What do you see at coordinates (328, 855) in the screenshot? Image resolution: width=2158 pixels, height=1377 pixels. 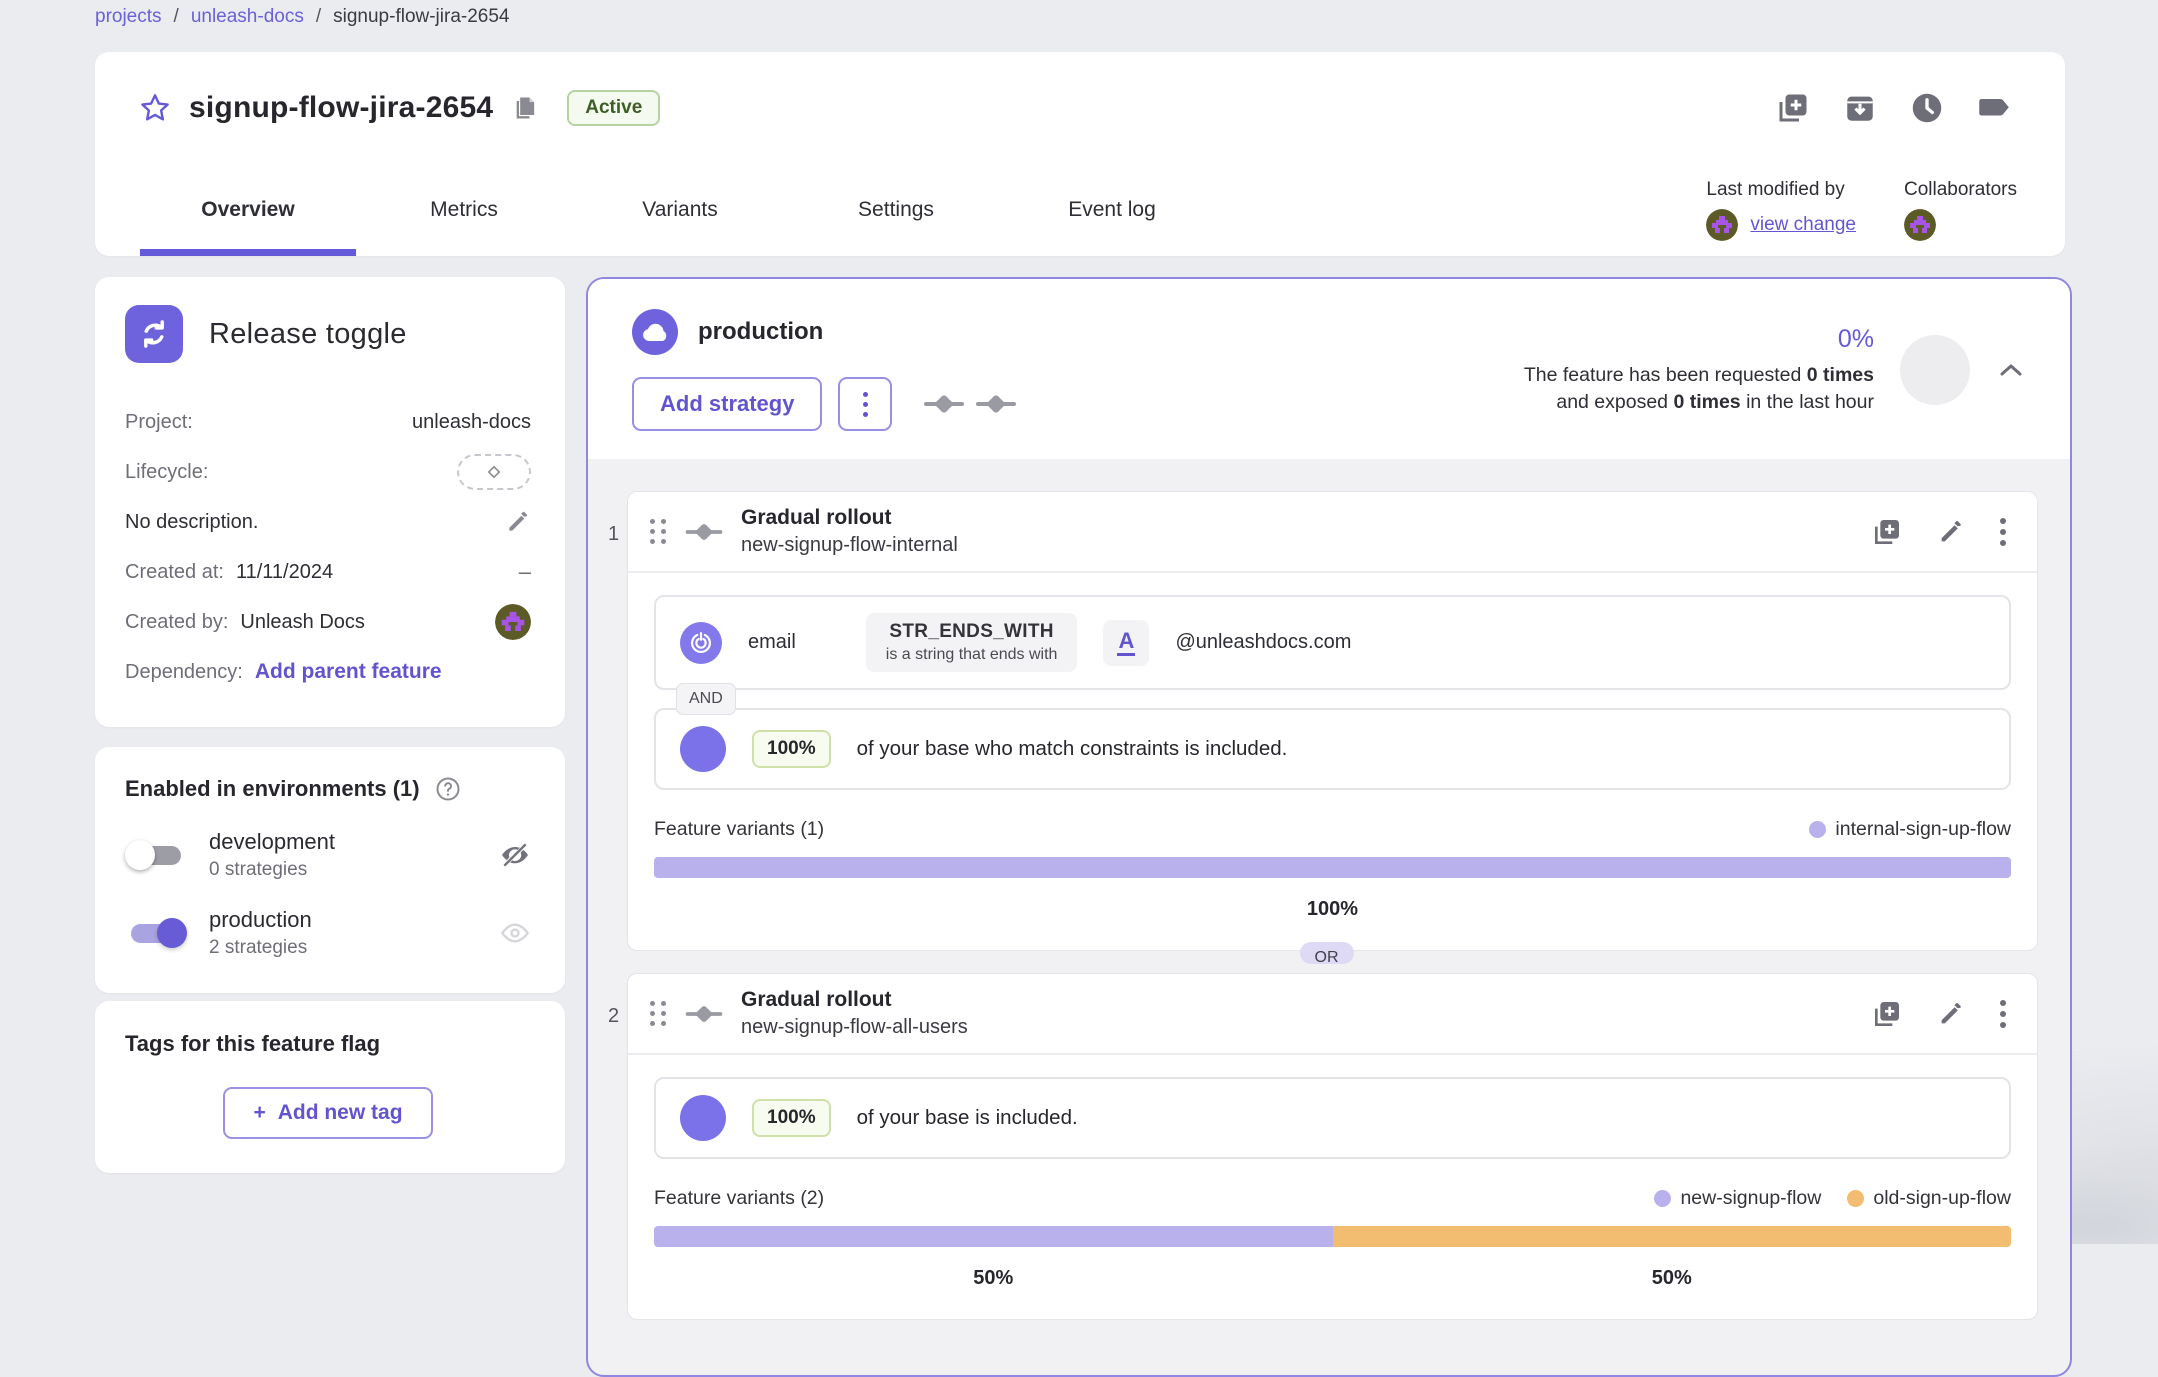 I see `environment-row-development: development 0 strategies` at bounding box center [328, 855].